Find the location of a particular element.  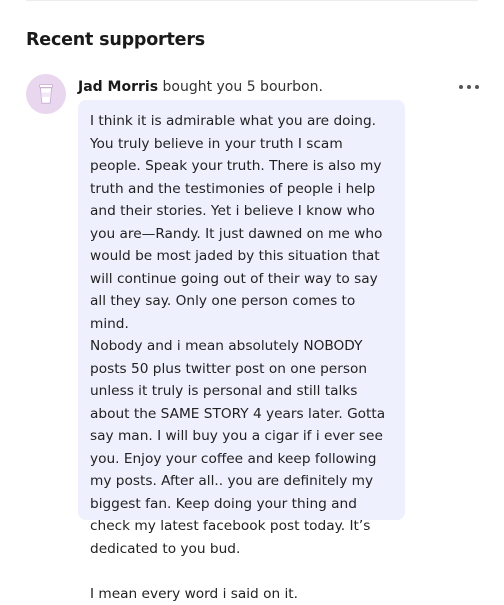

supporter-action: bought you 5 bourbon. is located at coordinates (242, 87).